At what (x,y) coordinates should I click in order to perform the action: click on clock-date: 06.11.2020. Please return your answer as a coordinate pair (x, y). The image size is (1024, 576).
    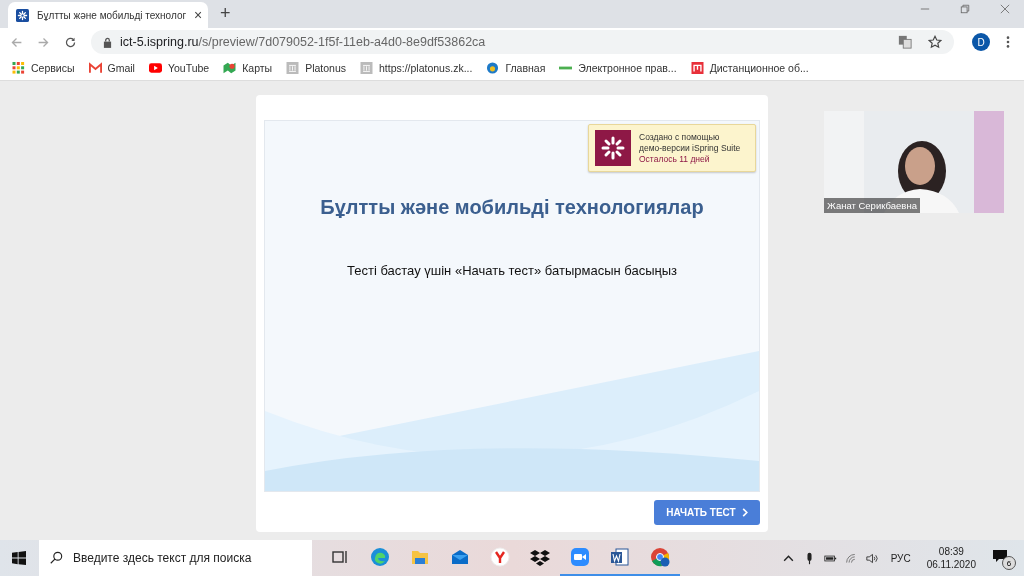
    Looking at the image, I should click on (951, 564).